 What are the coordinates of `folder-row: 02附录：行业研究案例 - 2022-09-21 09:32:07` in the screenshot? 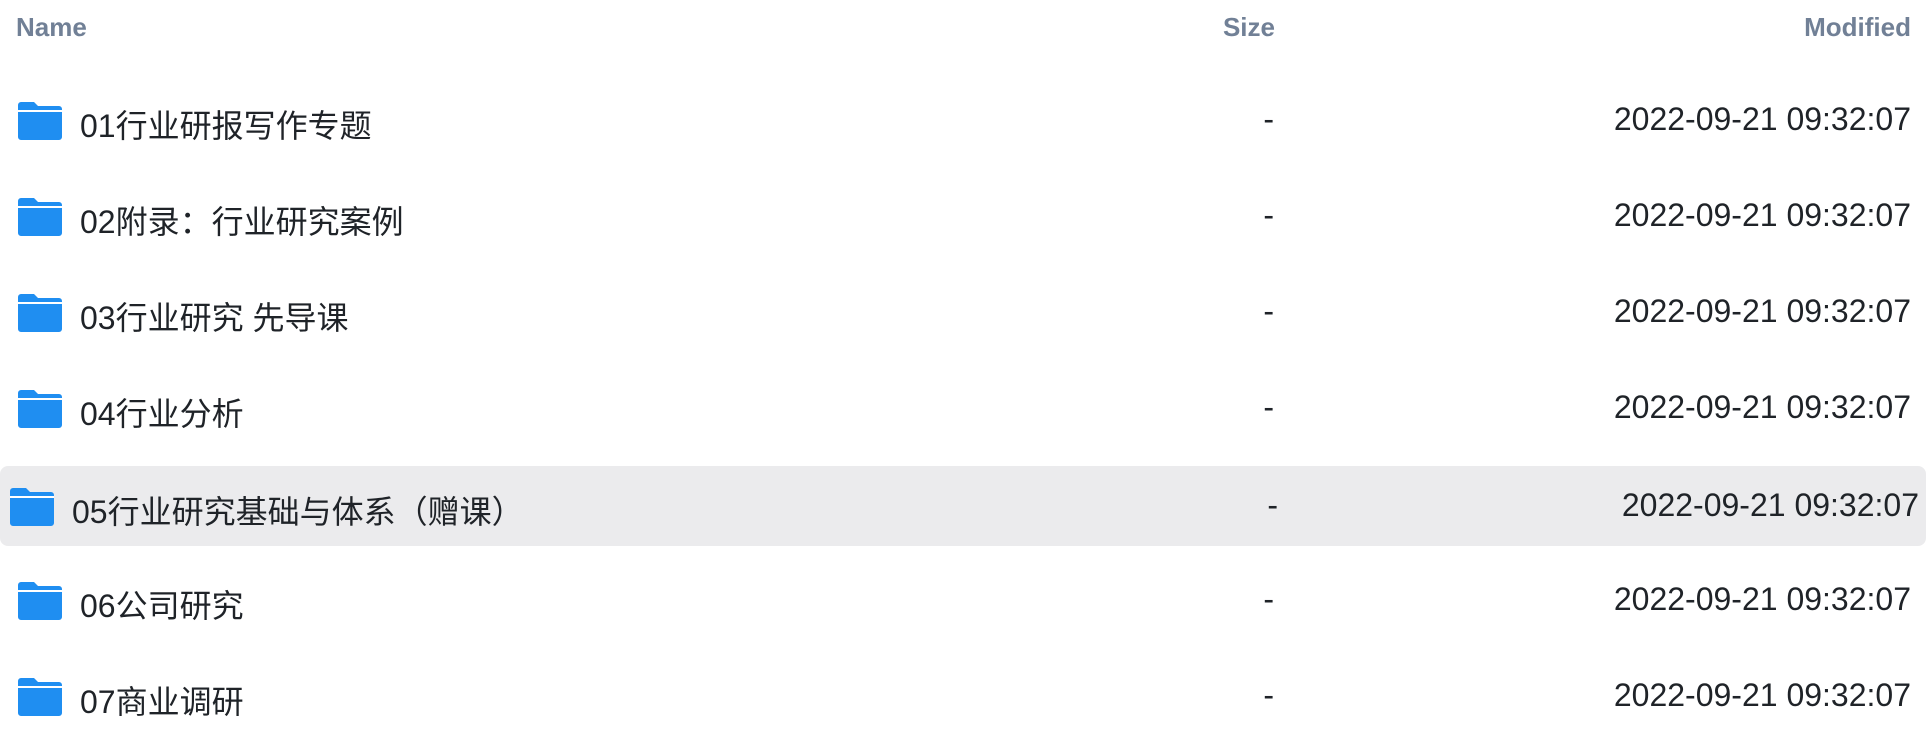 It's located at (963, 218).